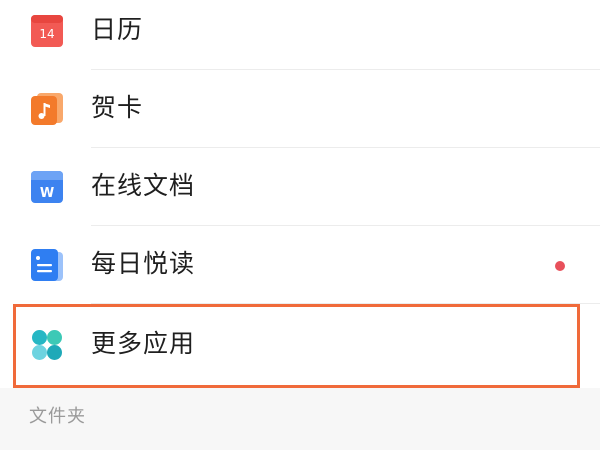 The height and width of the screenshot is (450, 600). I want to click on calendar-icon: 14, so click(47, 31).